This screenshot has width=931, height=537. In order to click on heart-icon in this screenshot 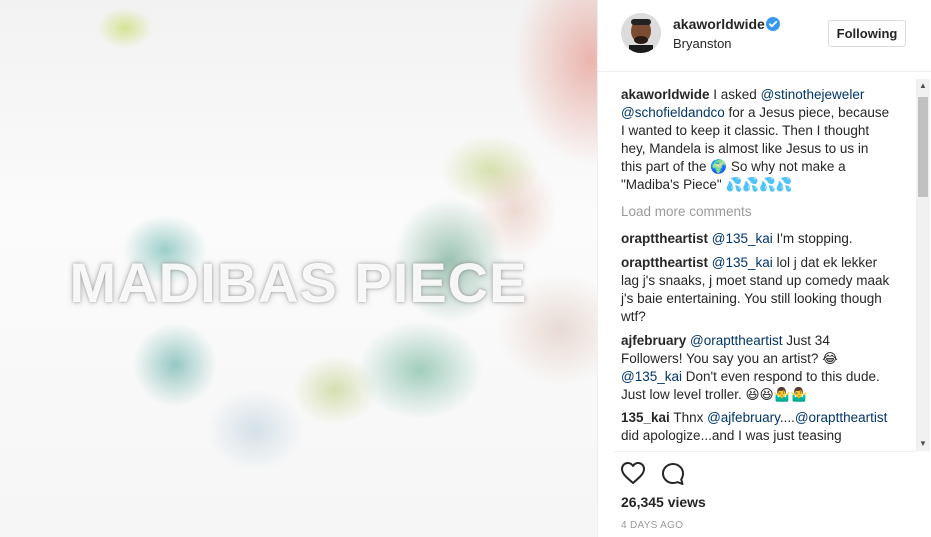, I will do `click(633, 473)`.